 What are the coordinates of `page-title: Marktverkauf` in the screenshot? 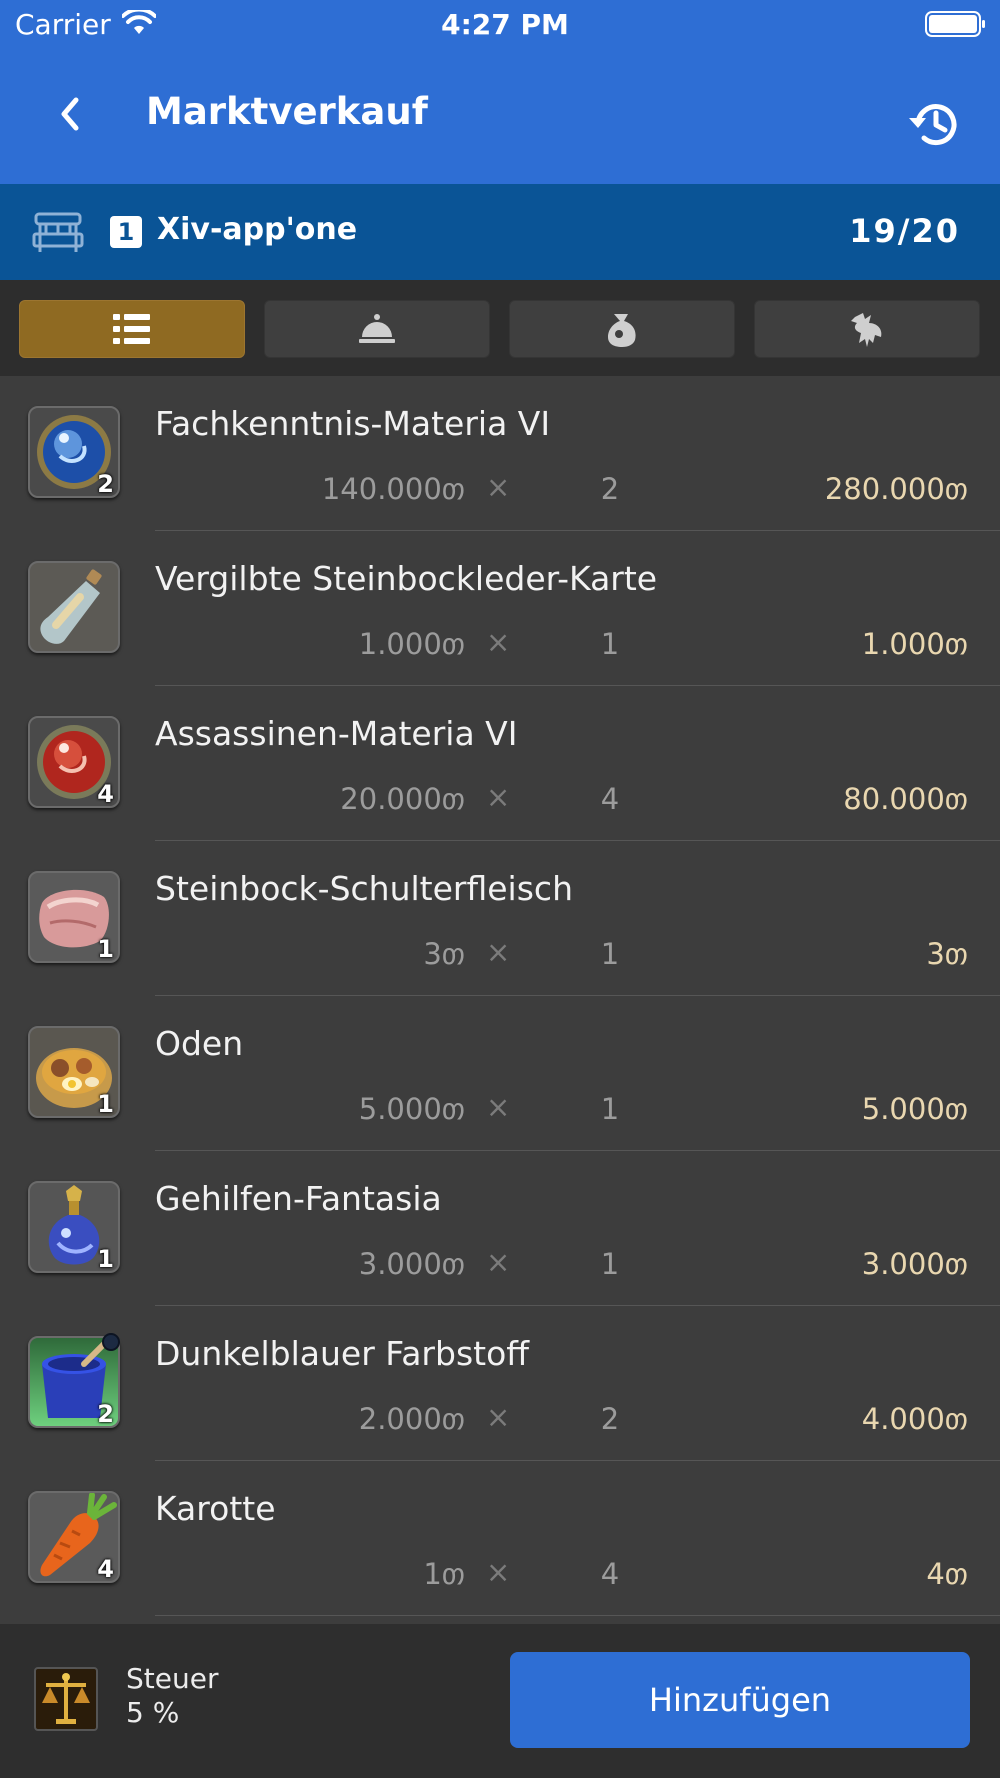 It's located at (287, 111).